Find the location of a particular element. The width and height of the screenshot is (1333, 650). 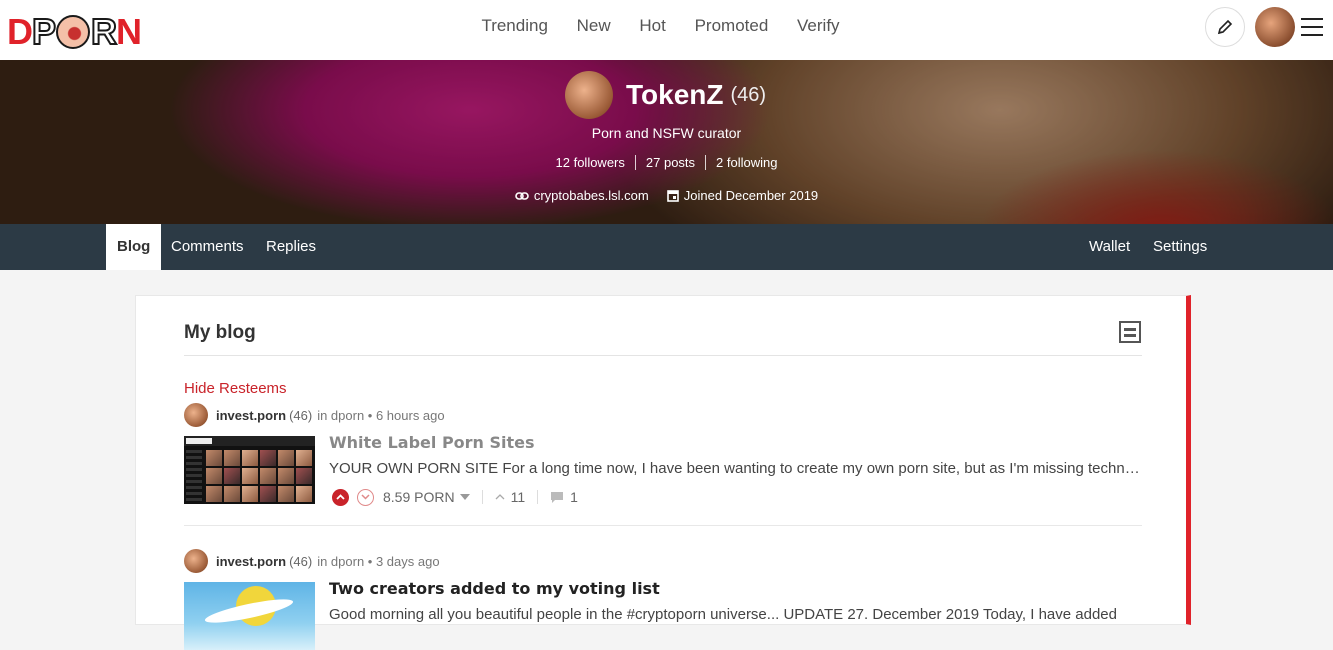

votes-value: 11 is located at coordinates (518, 497).